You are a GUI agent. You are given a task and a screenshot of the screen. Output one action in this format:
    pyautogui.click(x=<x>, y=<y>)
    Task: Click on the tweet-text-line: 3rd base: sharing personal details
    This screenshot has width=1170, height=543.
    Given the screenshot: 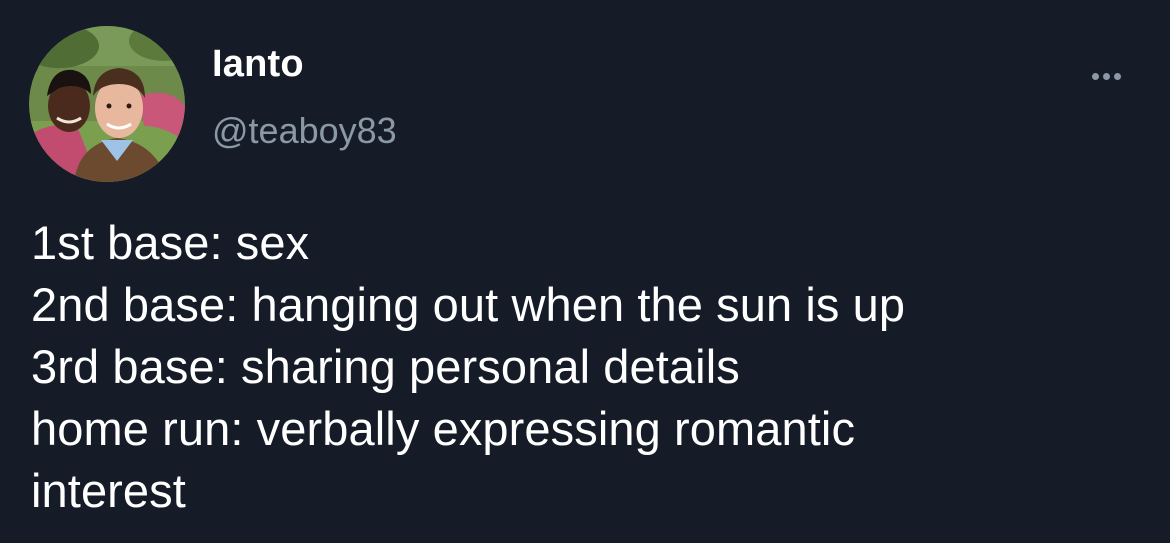 What is the action you would take?
    pyautogui.click(x=385, y=366)
    